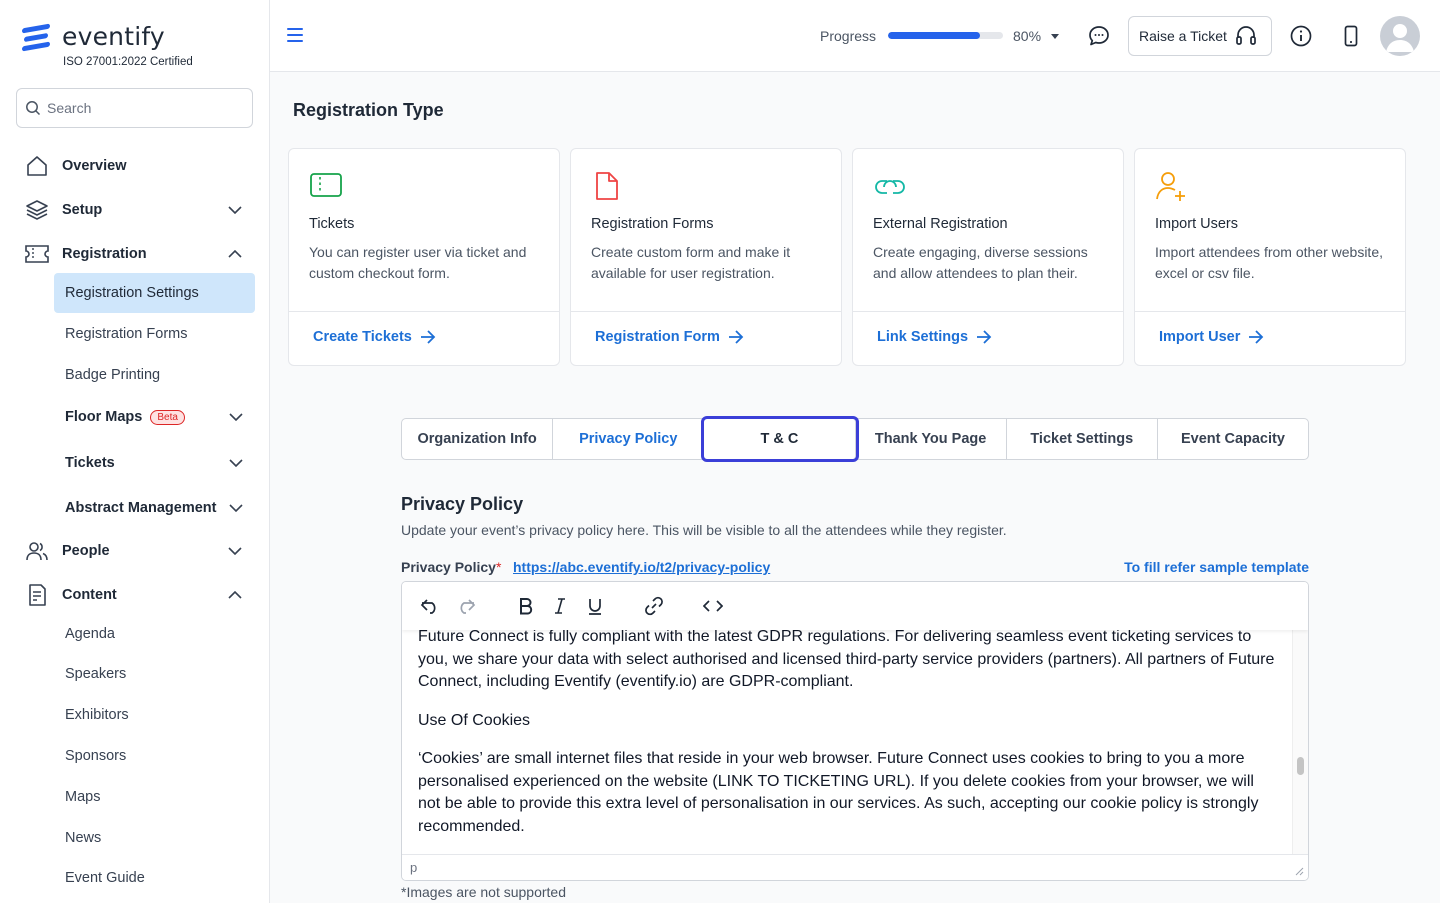 The width and height of the screenshot is (1440, 903). Describe the element at coordinates (526, 606) in the screenshot. I see `bold-icon` at that location.